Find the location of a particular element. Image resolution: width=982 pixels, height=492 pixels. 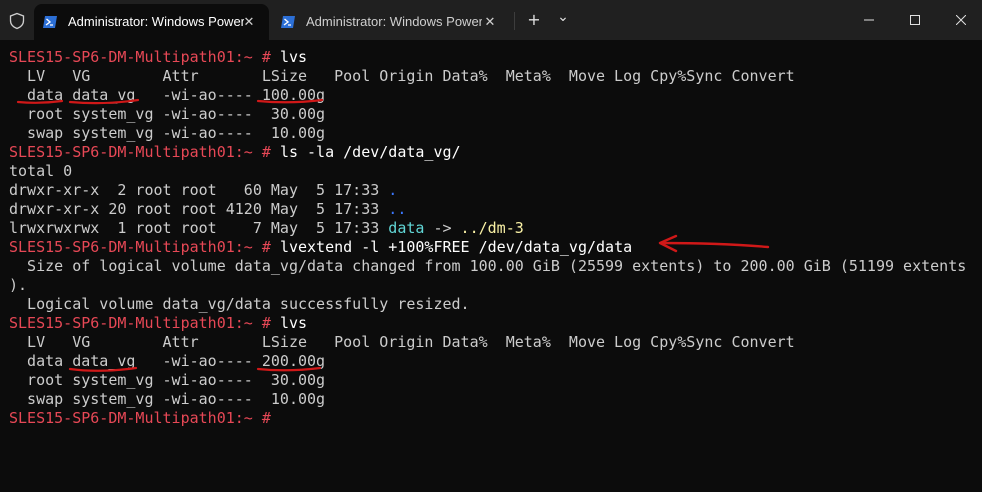

listing-text: drwxr-xr-x 20 root root 4120 May 5 17:33 is located at coordinates (199, 209).